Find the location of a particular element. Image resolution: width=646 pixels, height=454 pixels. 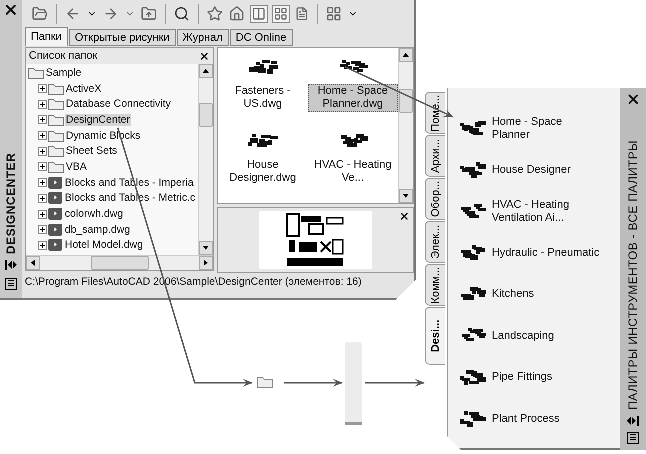

tool-item: Kitchens is located at coordinates (513, 295).